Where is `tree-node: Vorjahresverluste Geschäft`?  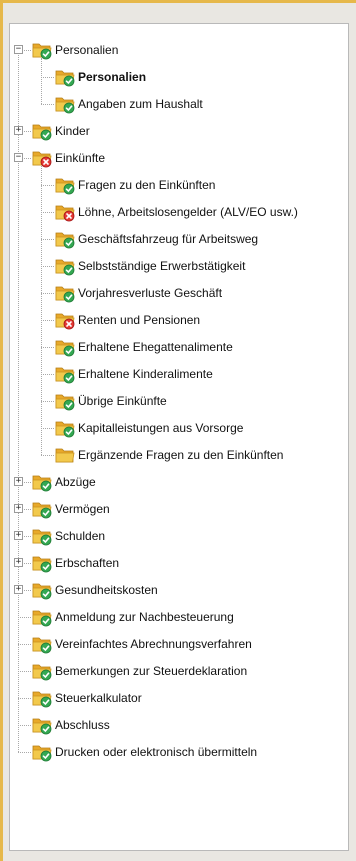
tree-node: Vorjahresverluste Geschäft is located at coordinates (179, 292).